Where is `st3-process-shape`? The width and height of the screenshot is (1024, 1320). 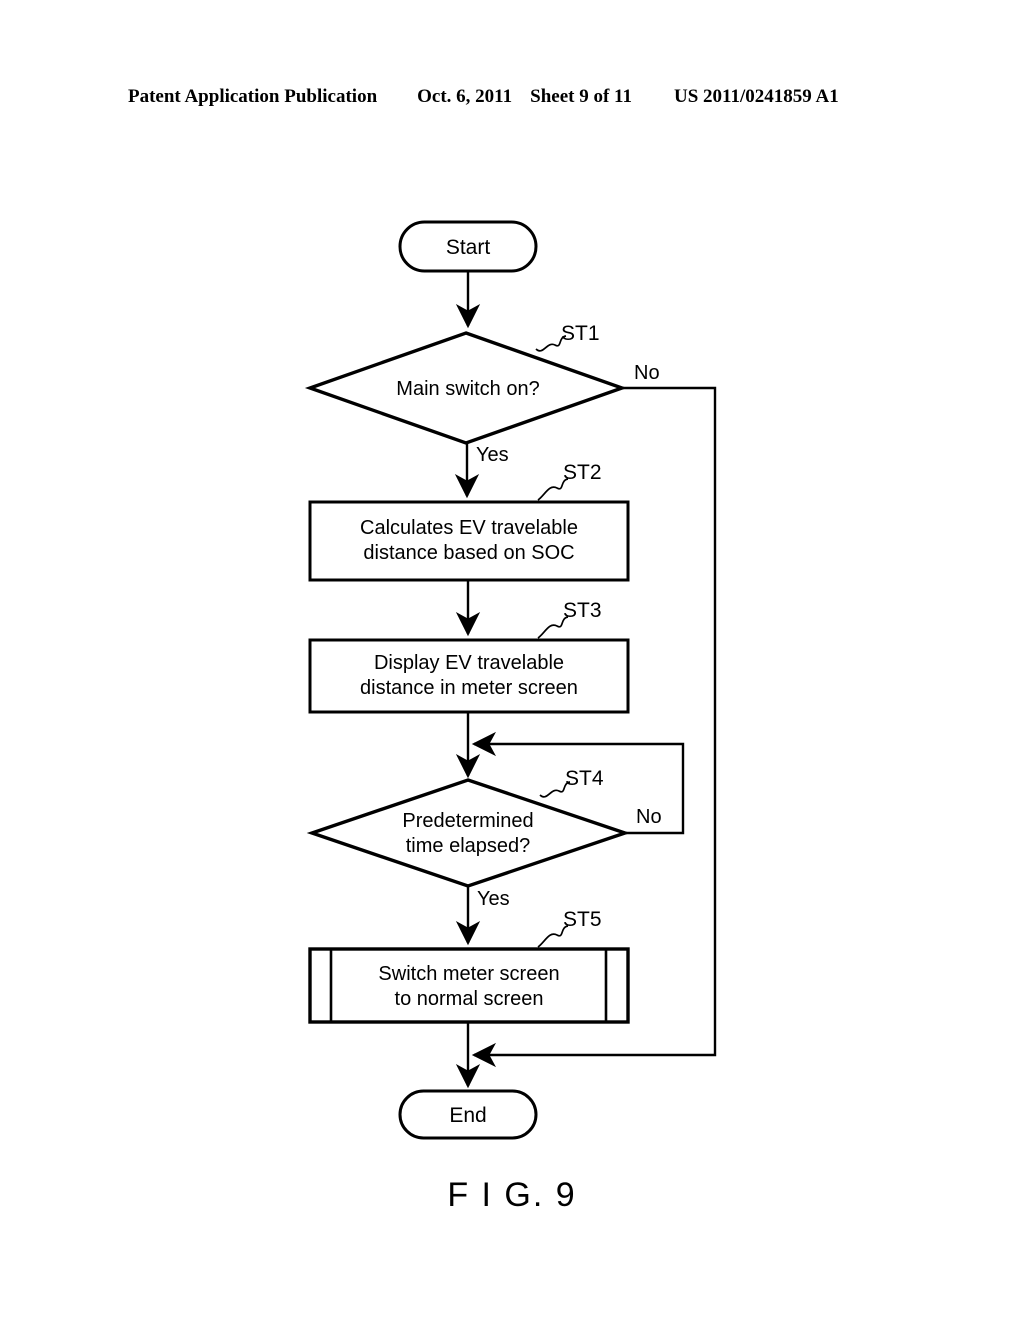 st3-process-shape is located at coordinates (469, 676).